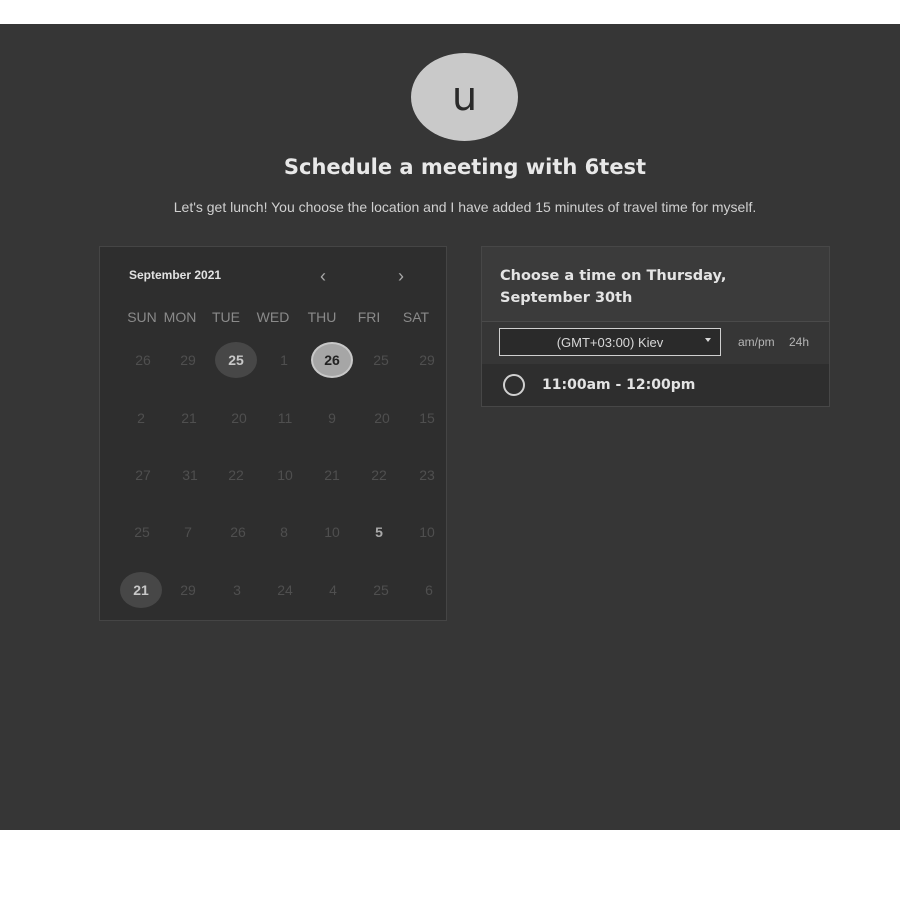 The width and height of the screenshot is (900, 900). Describe the element at coordinates (708, 340) in the screenshot. I see `caret-down-icon` at that location.